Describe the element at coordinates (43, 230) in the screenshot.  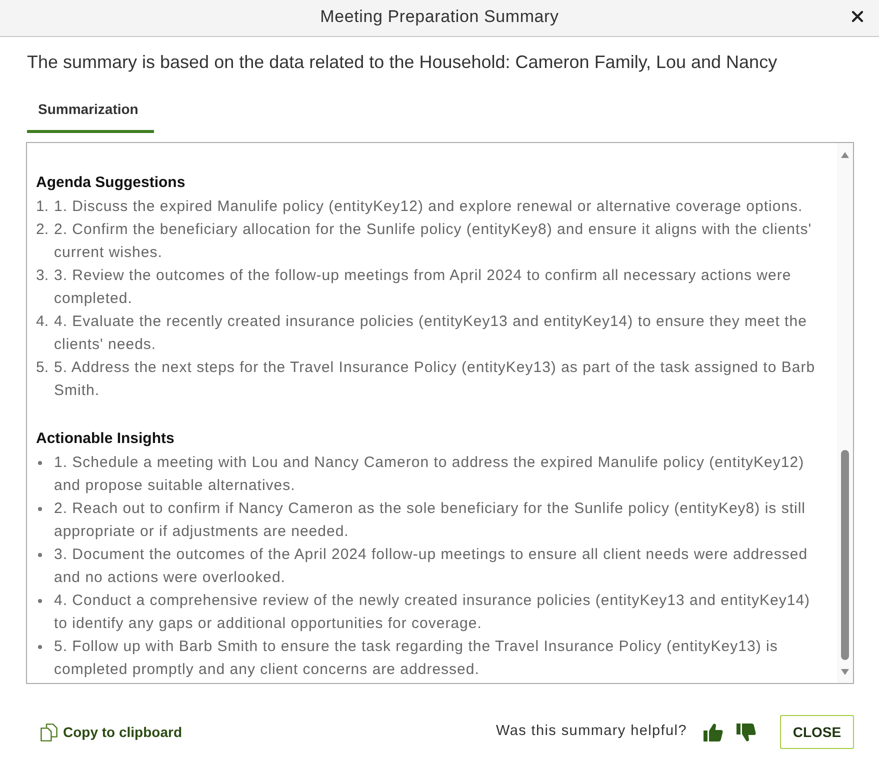
I see `list-number: 2.` at that location.